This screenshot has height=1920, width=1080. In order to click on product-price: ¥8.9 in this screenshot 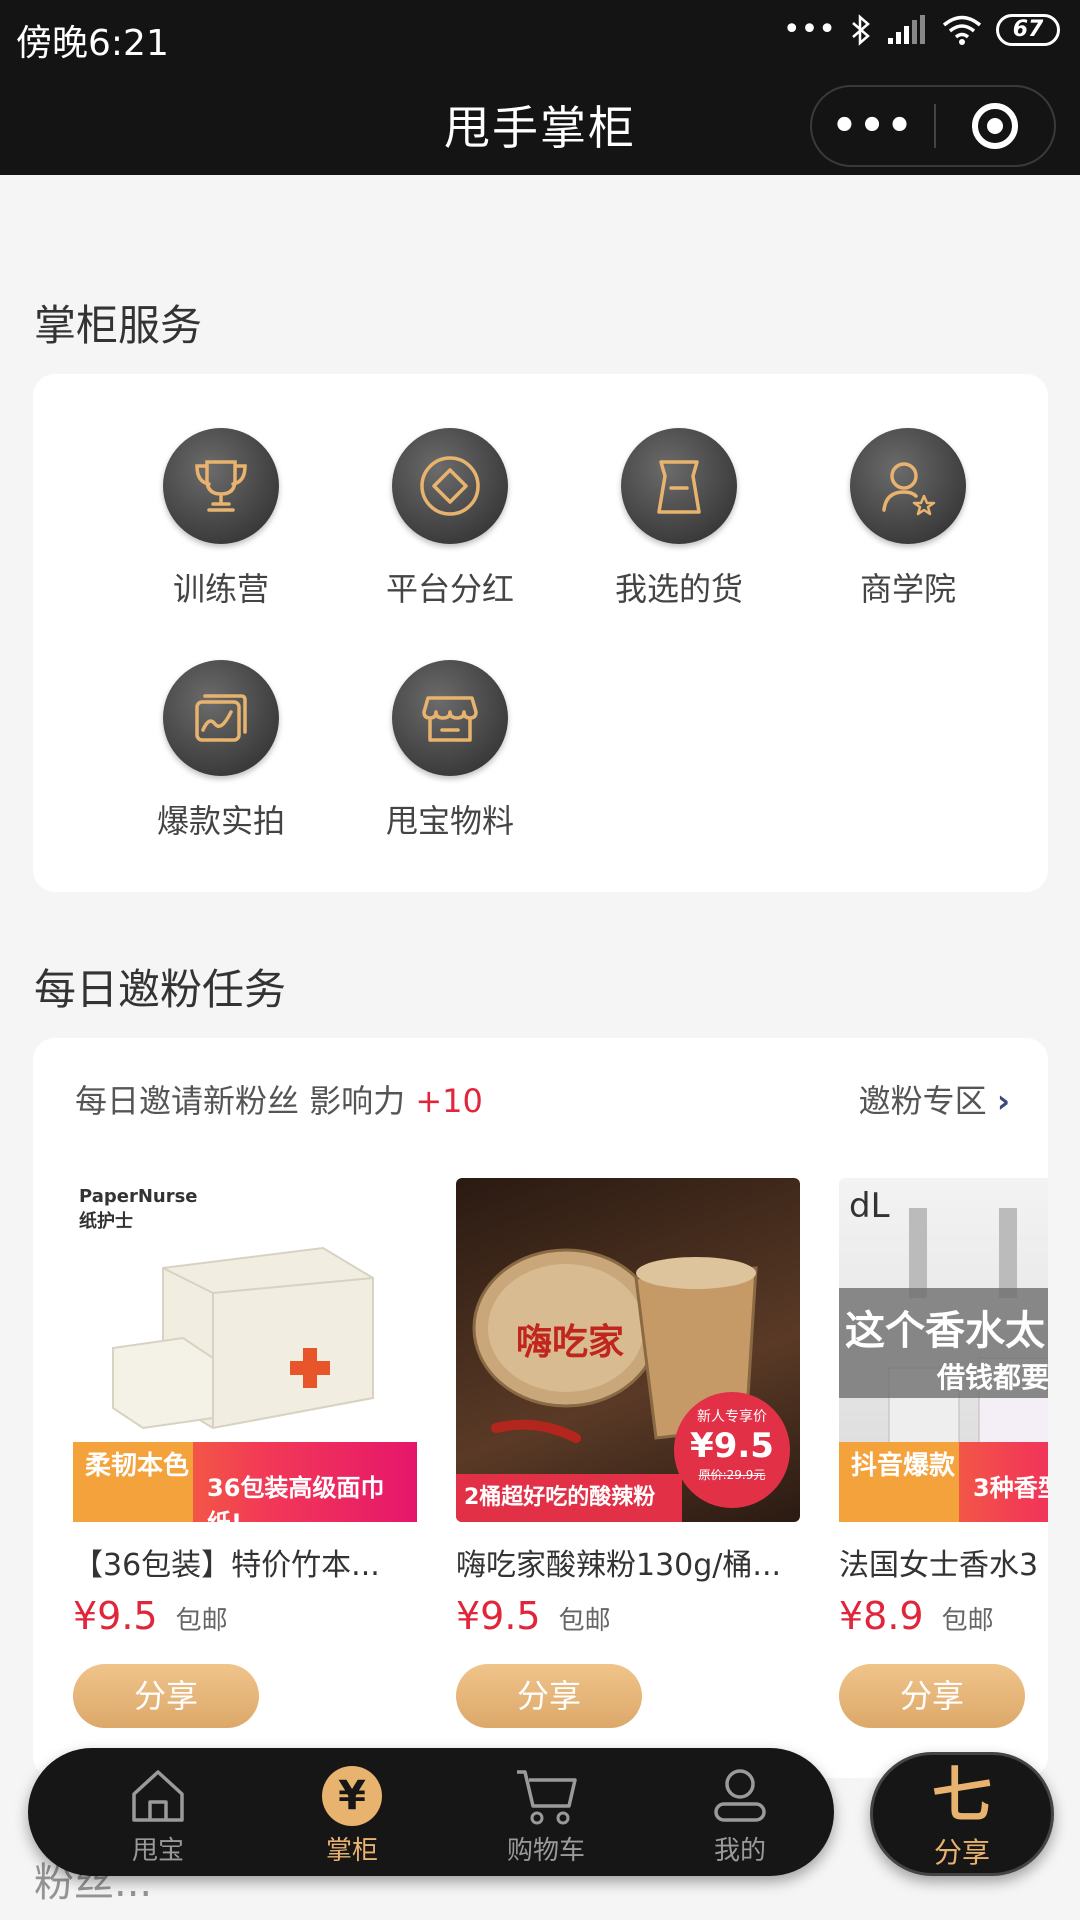, I will do `click(881, 1616)`.